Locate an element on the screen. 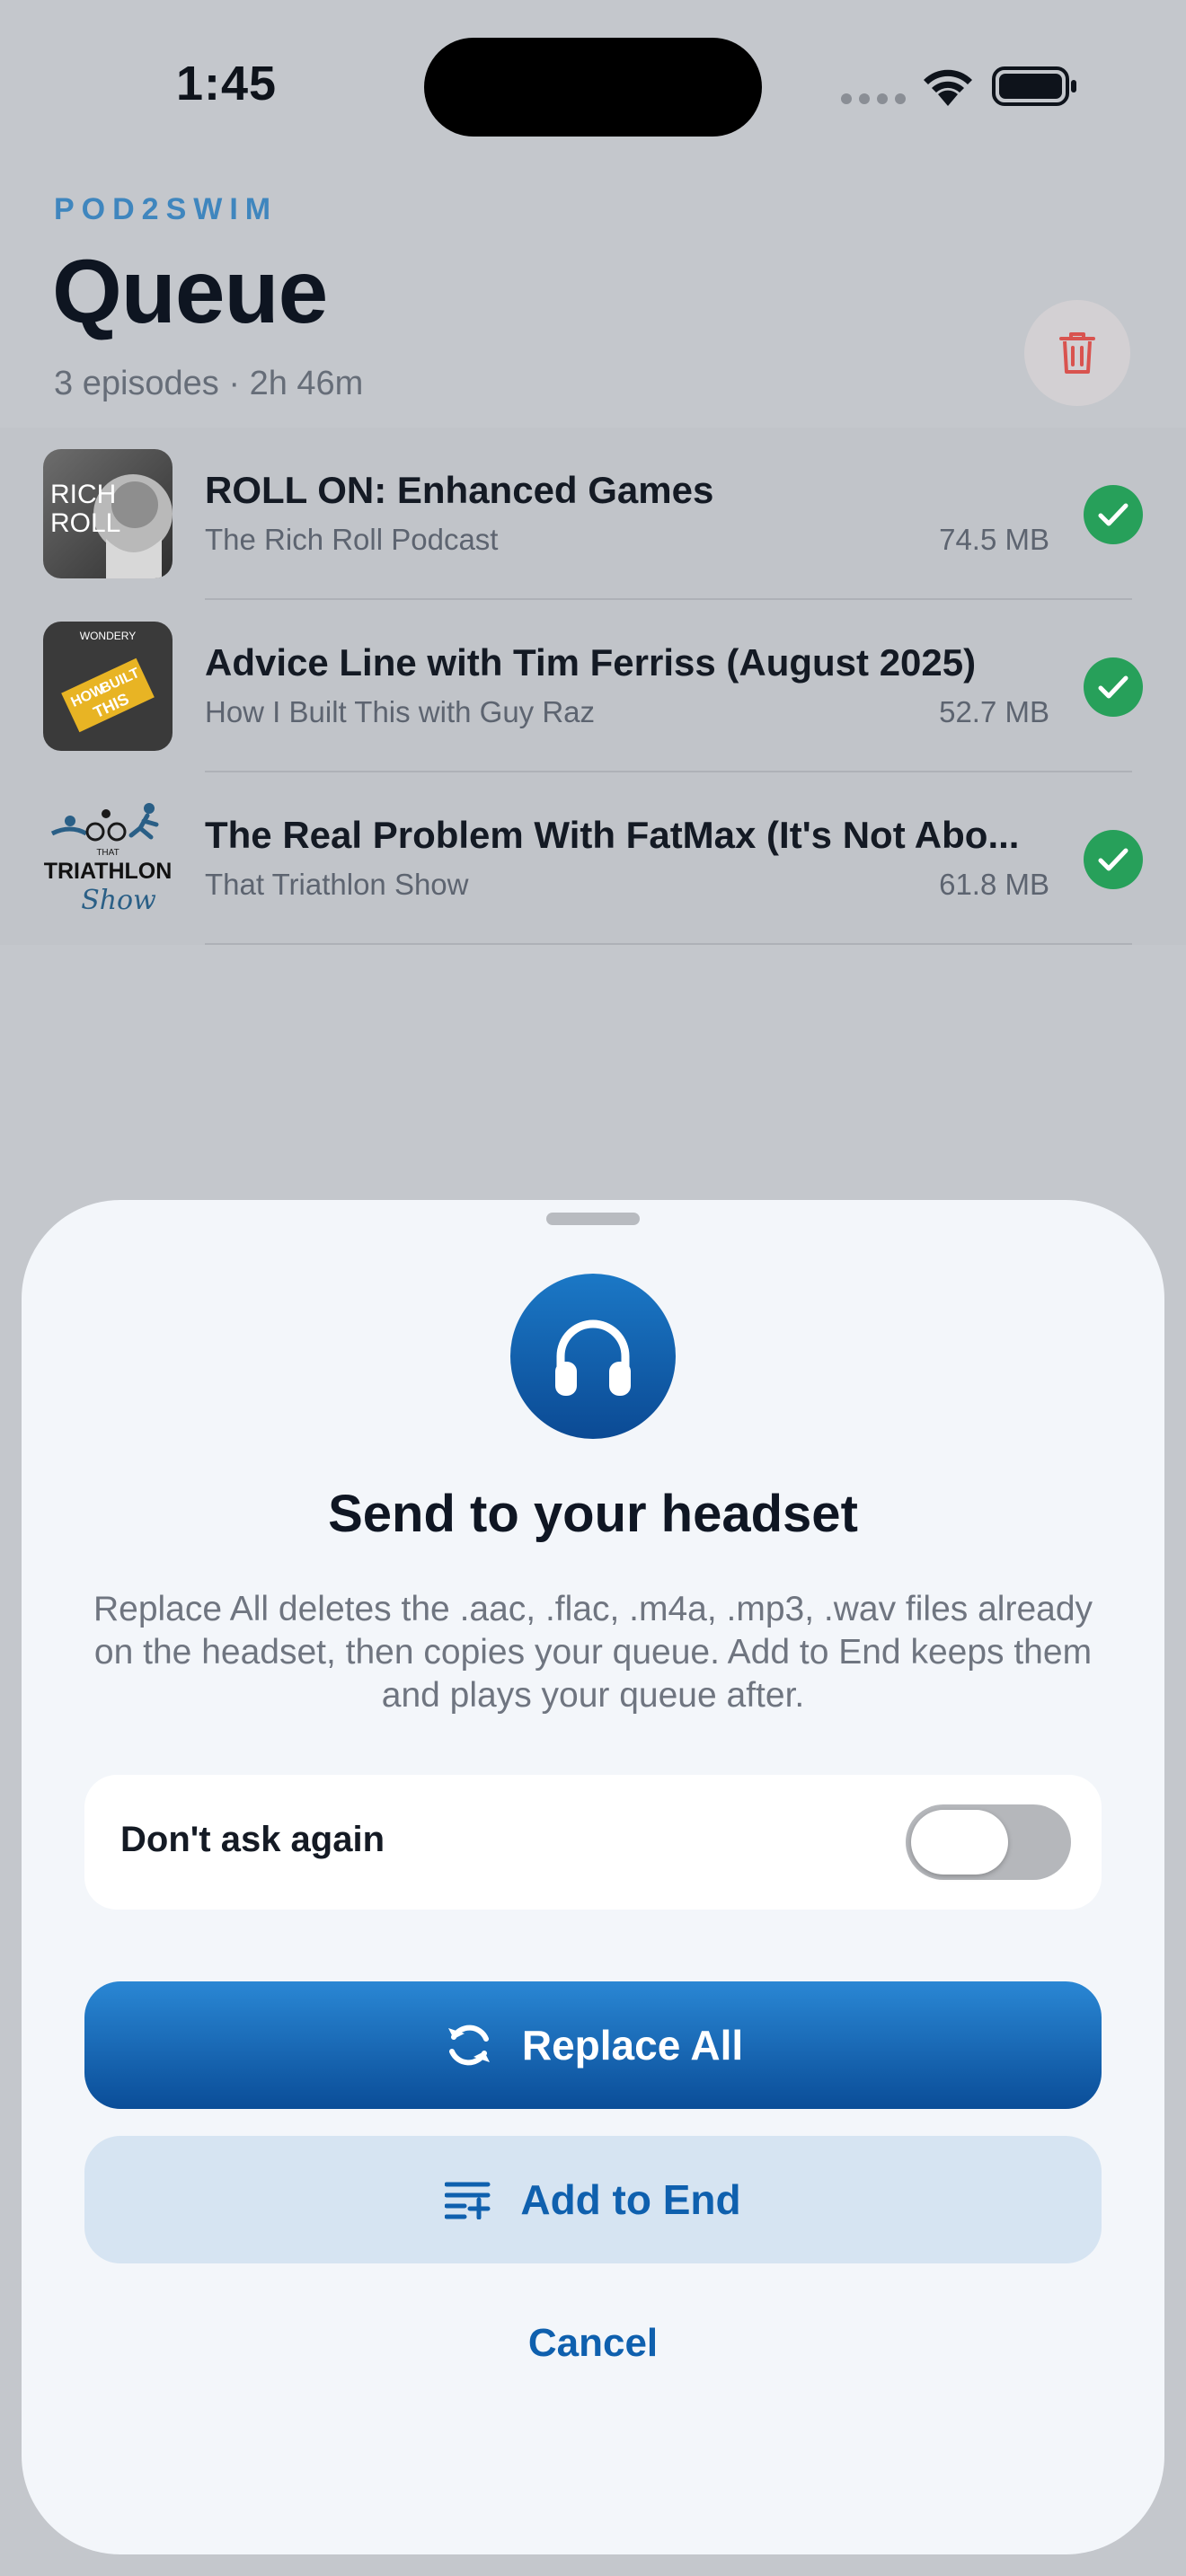 Image resolution: width=1186 pixels, height=2576 pixels. add-to-end-button: Add to End is located at coordinates (593, 2199).